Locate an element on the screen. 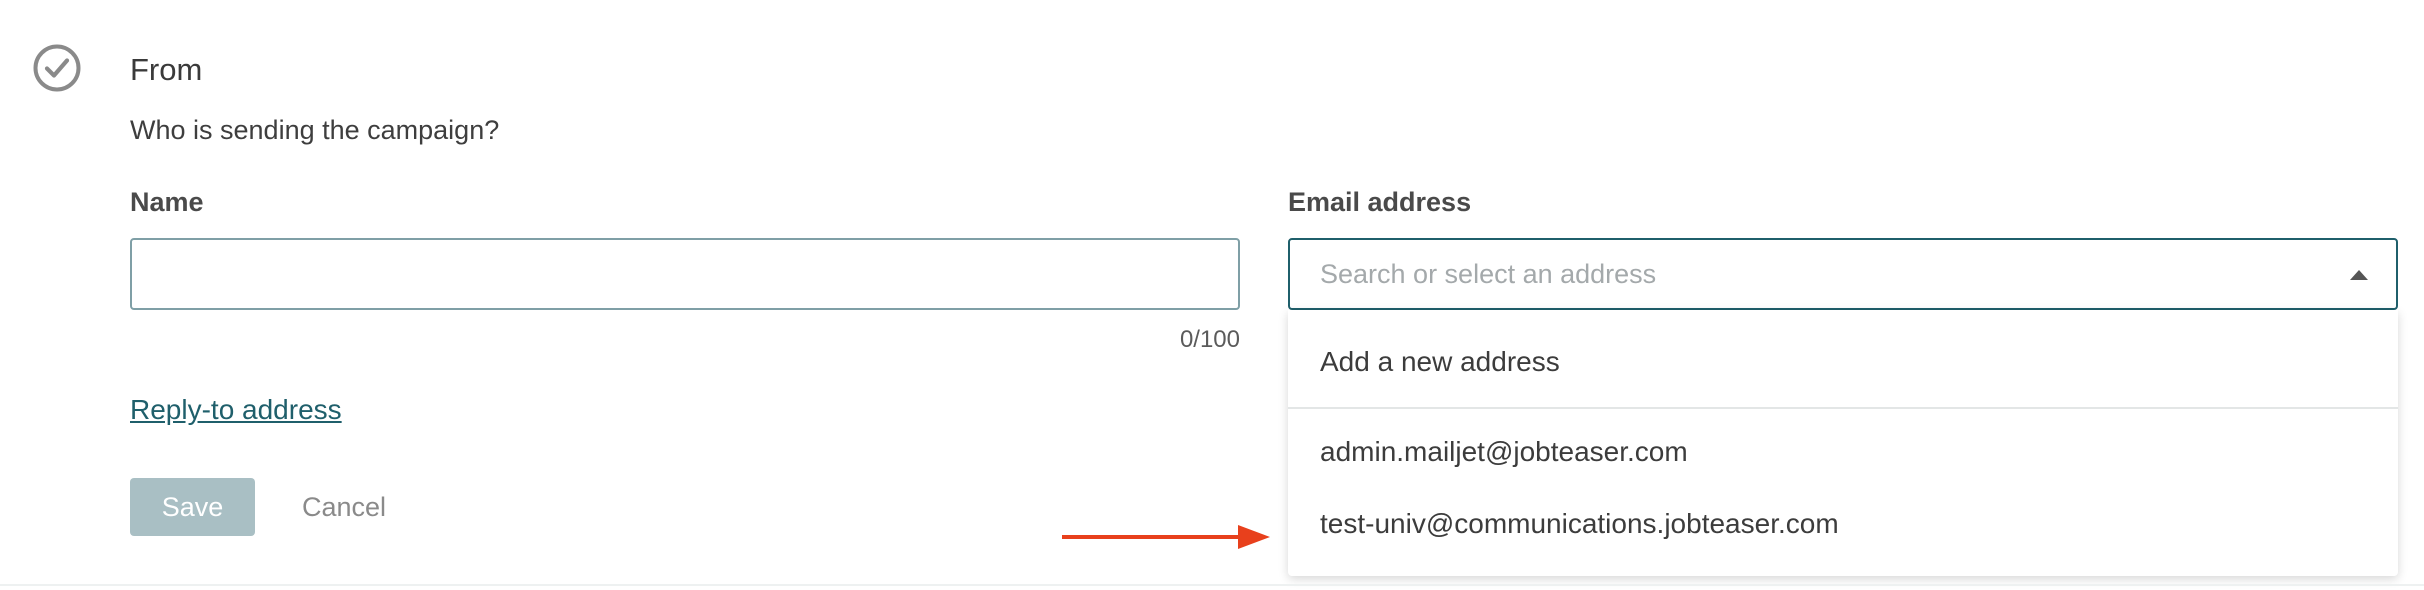 This screenshot has height=590, width=2424. section-subtitle: Who is sending the campaign? is located at coordinates (315, 130).